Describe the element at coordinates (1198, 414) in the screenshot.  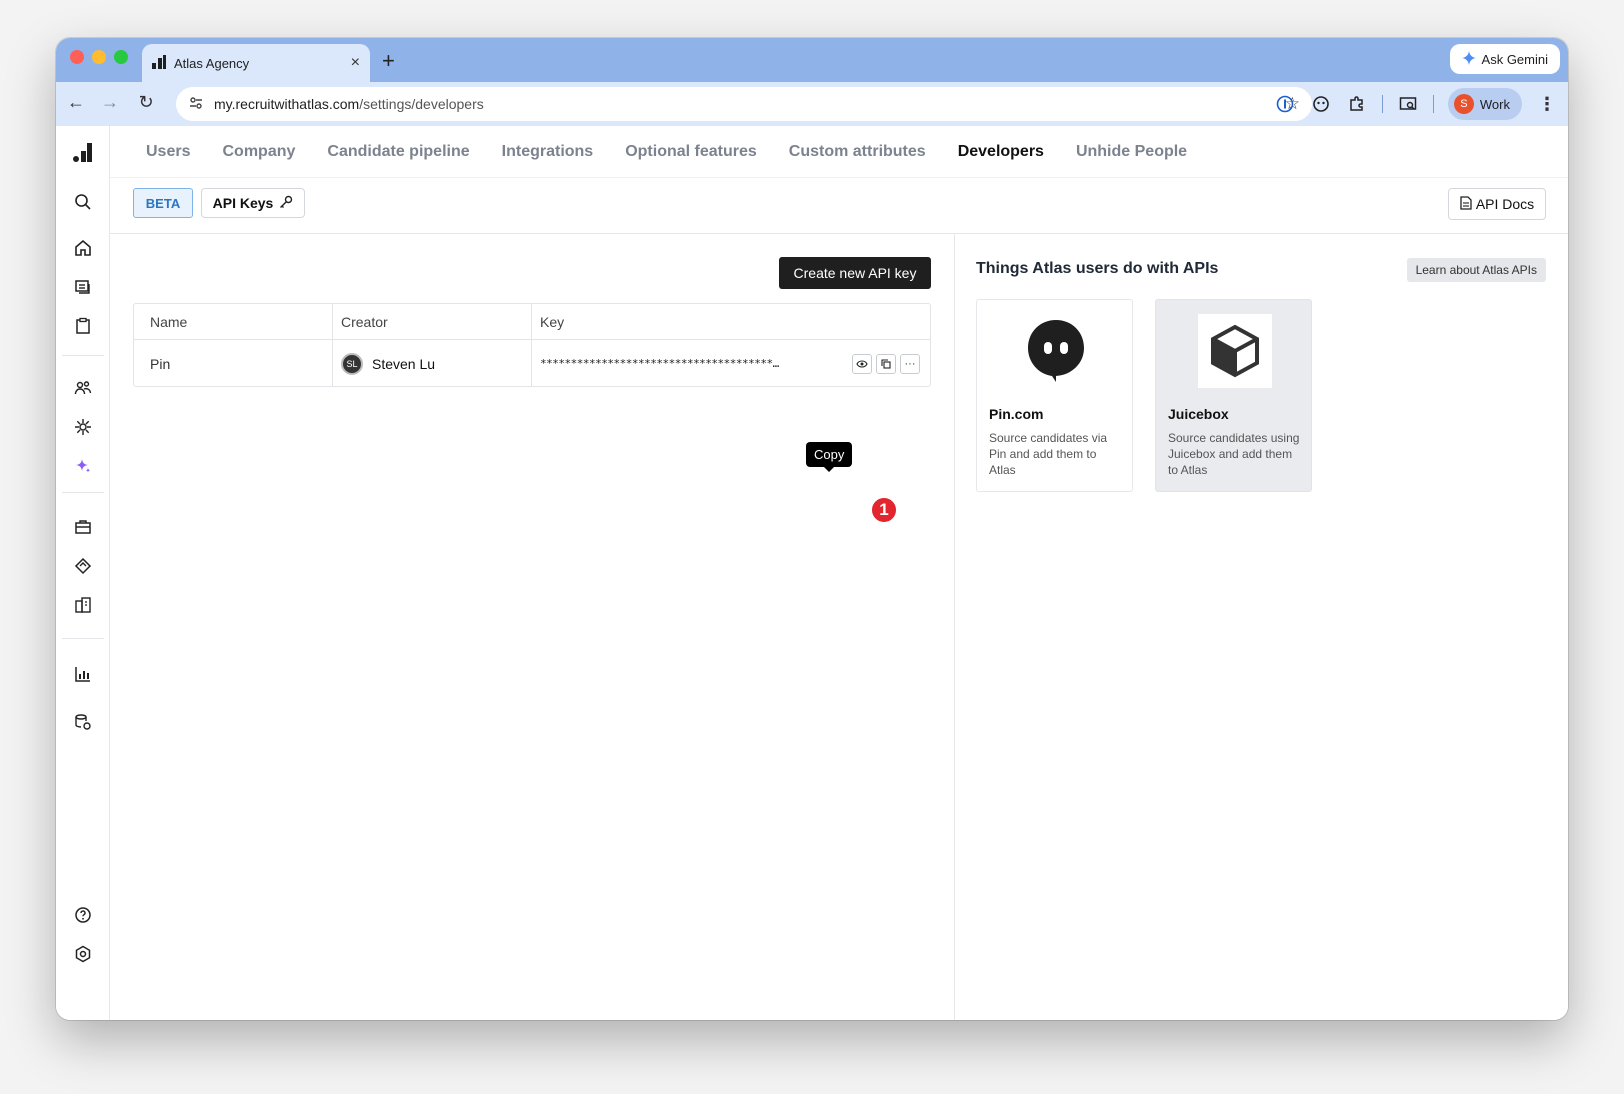
I see `card-title: Juicebox` at that location.